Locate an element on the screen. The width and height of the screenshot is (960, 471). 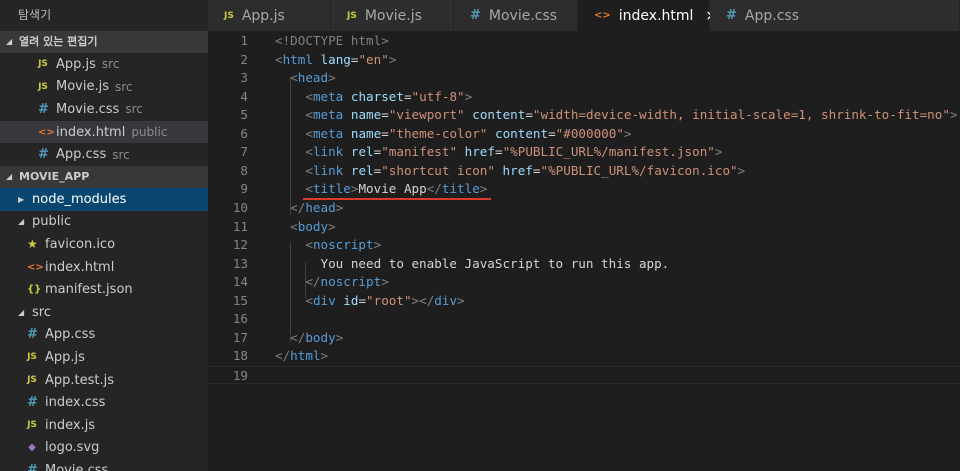
code-token: html is located at coordinates (297, 59).